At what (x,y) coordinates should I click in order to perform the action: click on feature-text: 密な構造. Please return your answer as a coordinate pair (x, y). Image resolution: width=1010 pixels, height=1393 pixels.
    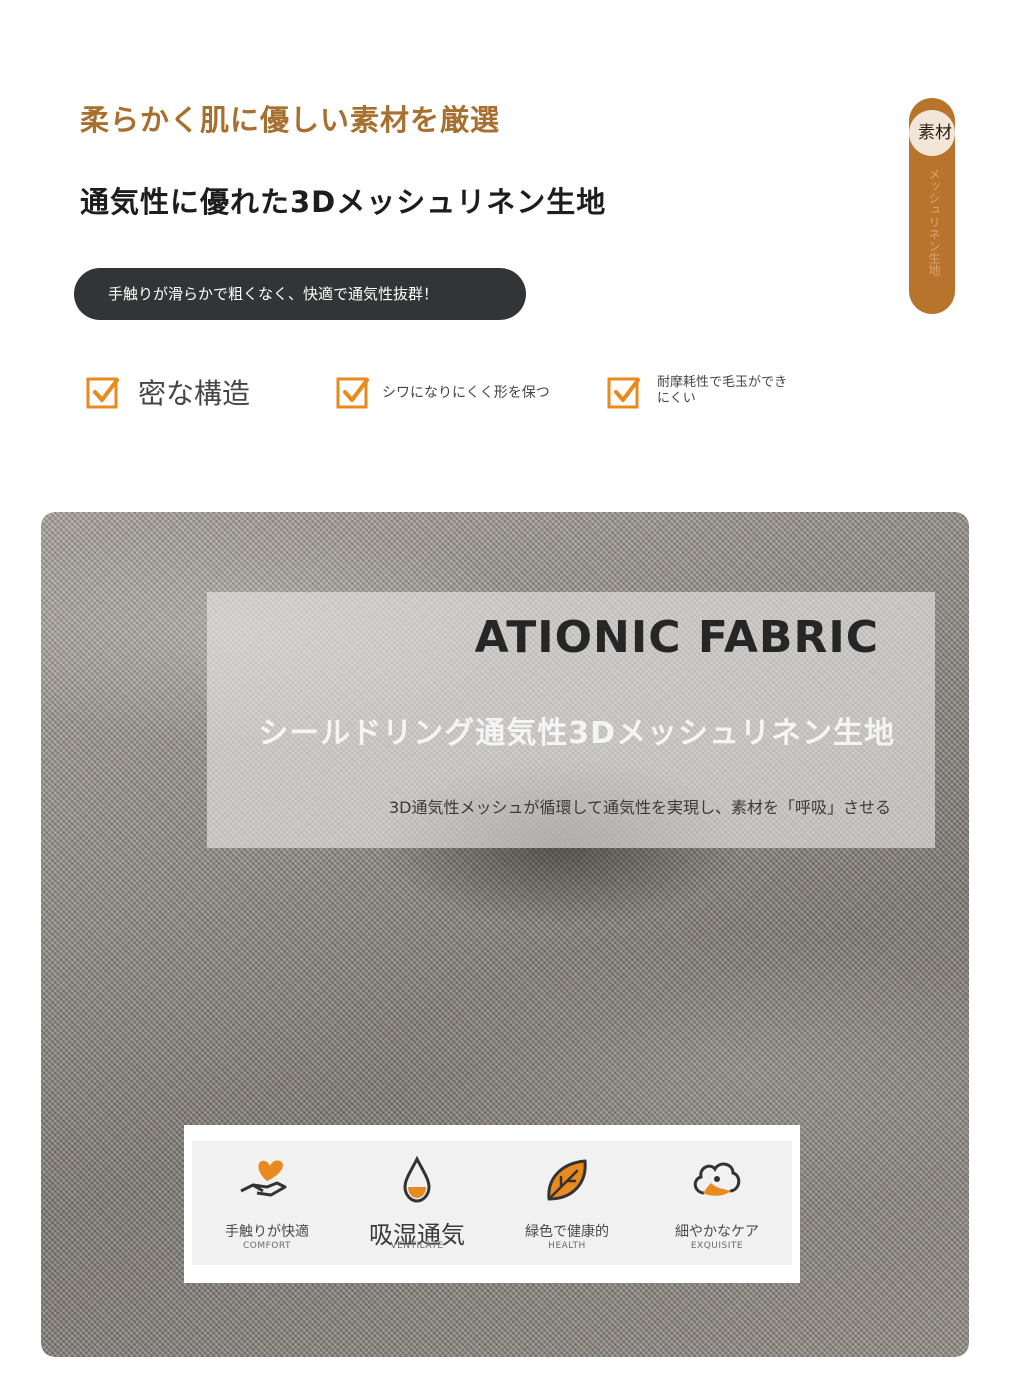
    Looking at the image, I should click on (194, 393).